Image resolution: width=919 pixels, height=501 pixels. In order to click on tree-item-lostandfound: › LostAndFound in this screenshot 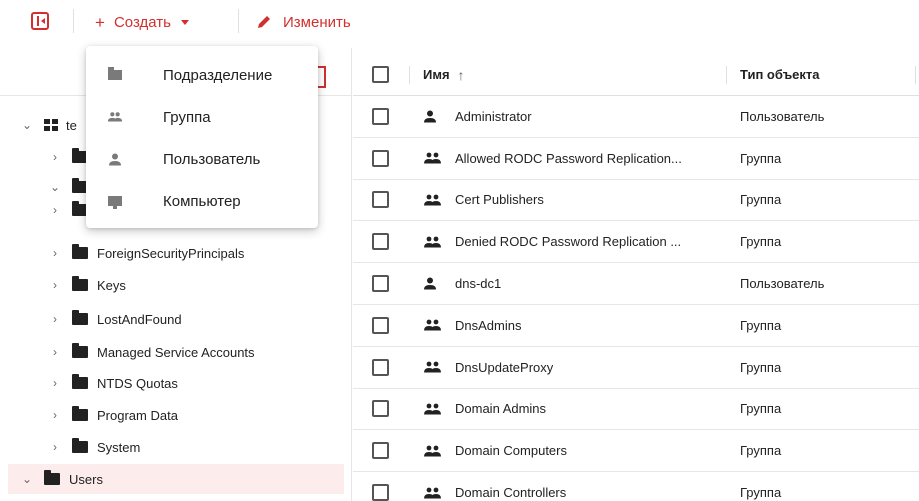, I will do `click(176, 319)`.